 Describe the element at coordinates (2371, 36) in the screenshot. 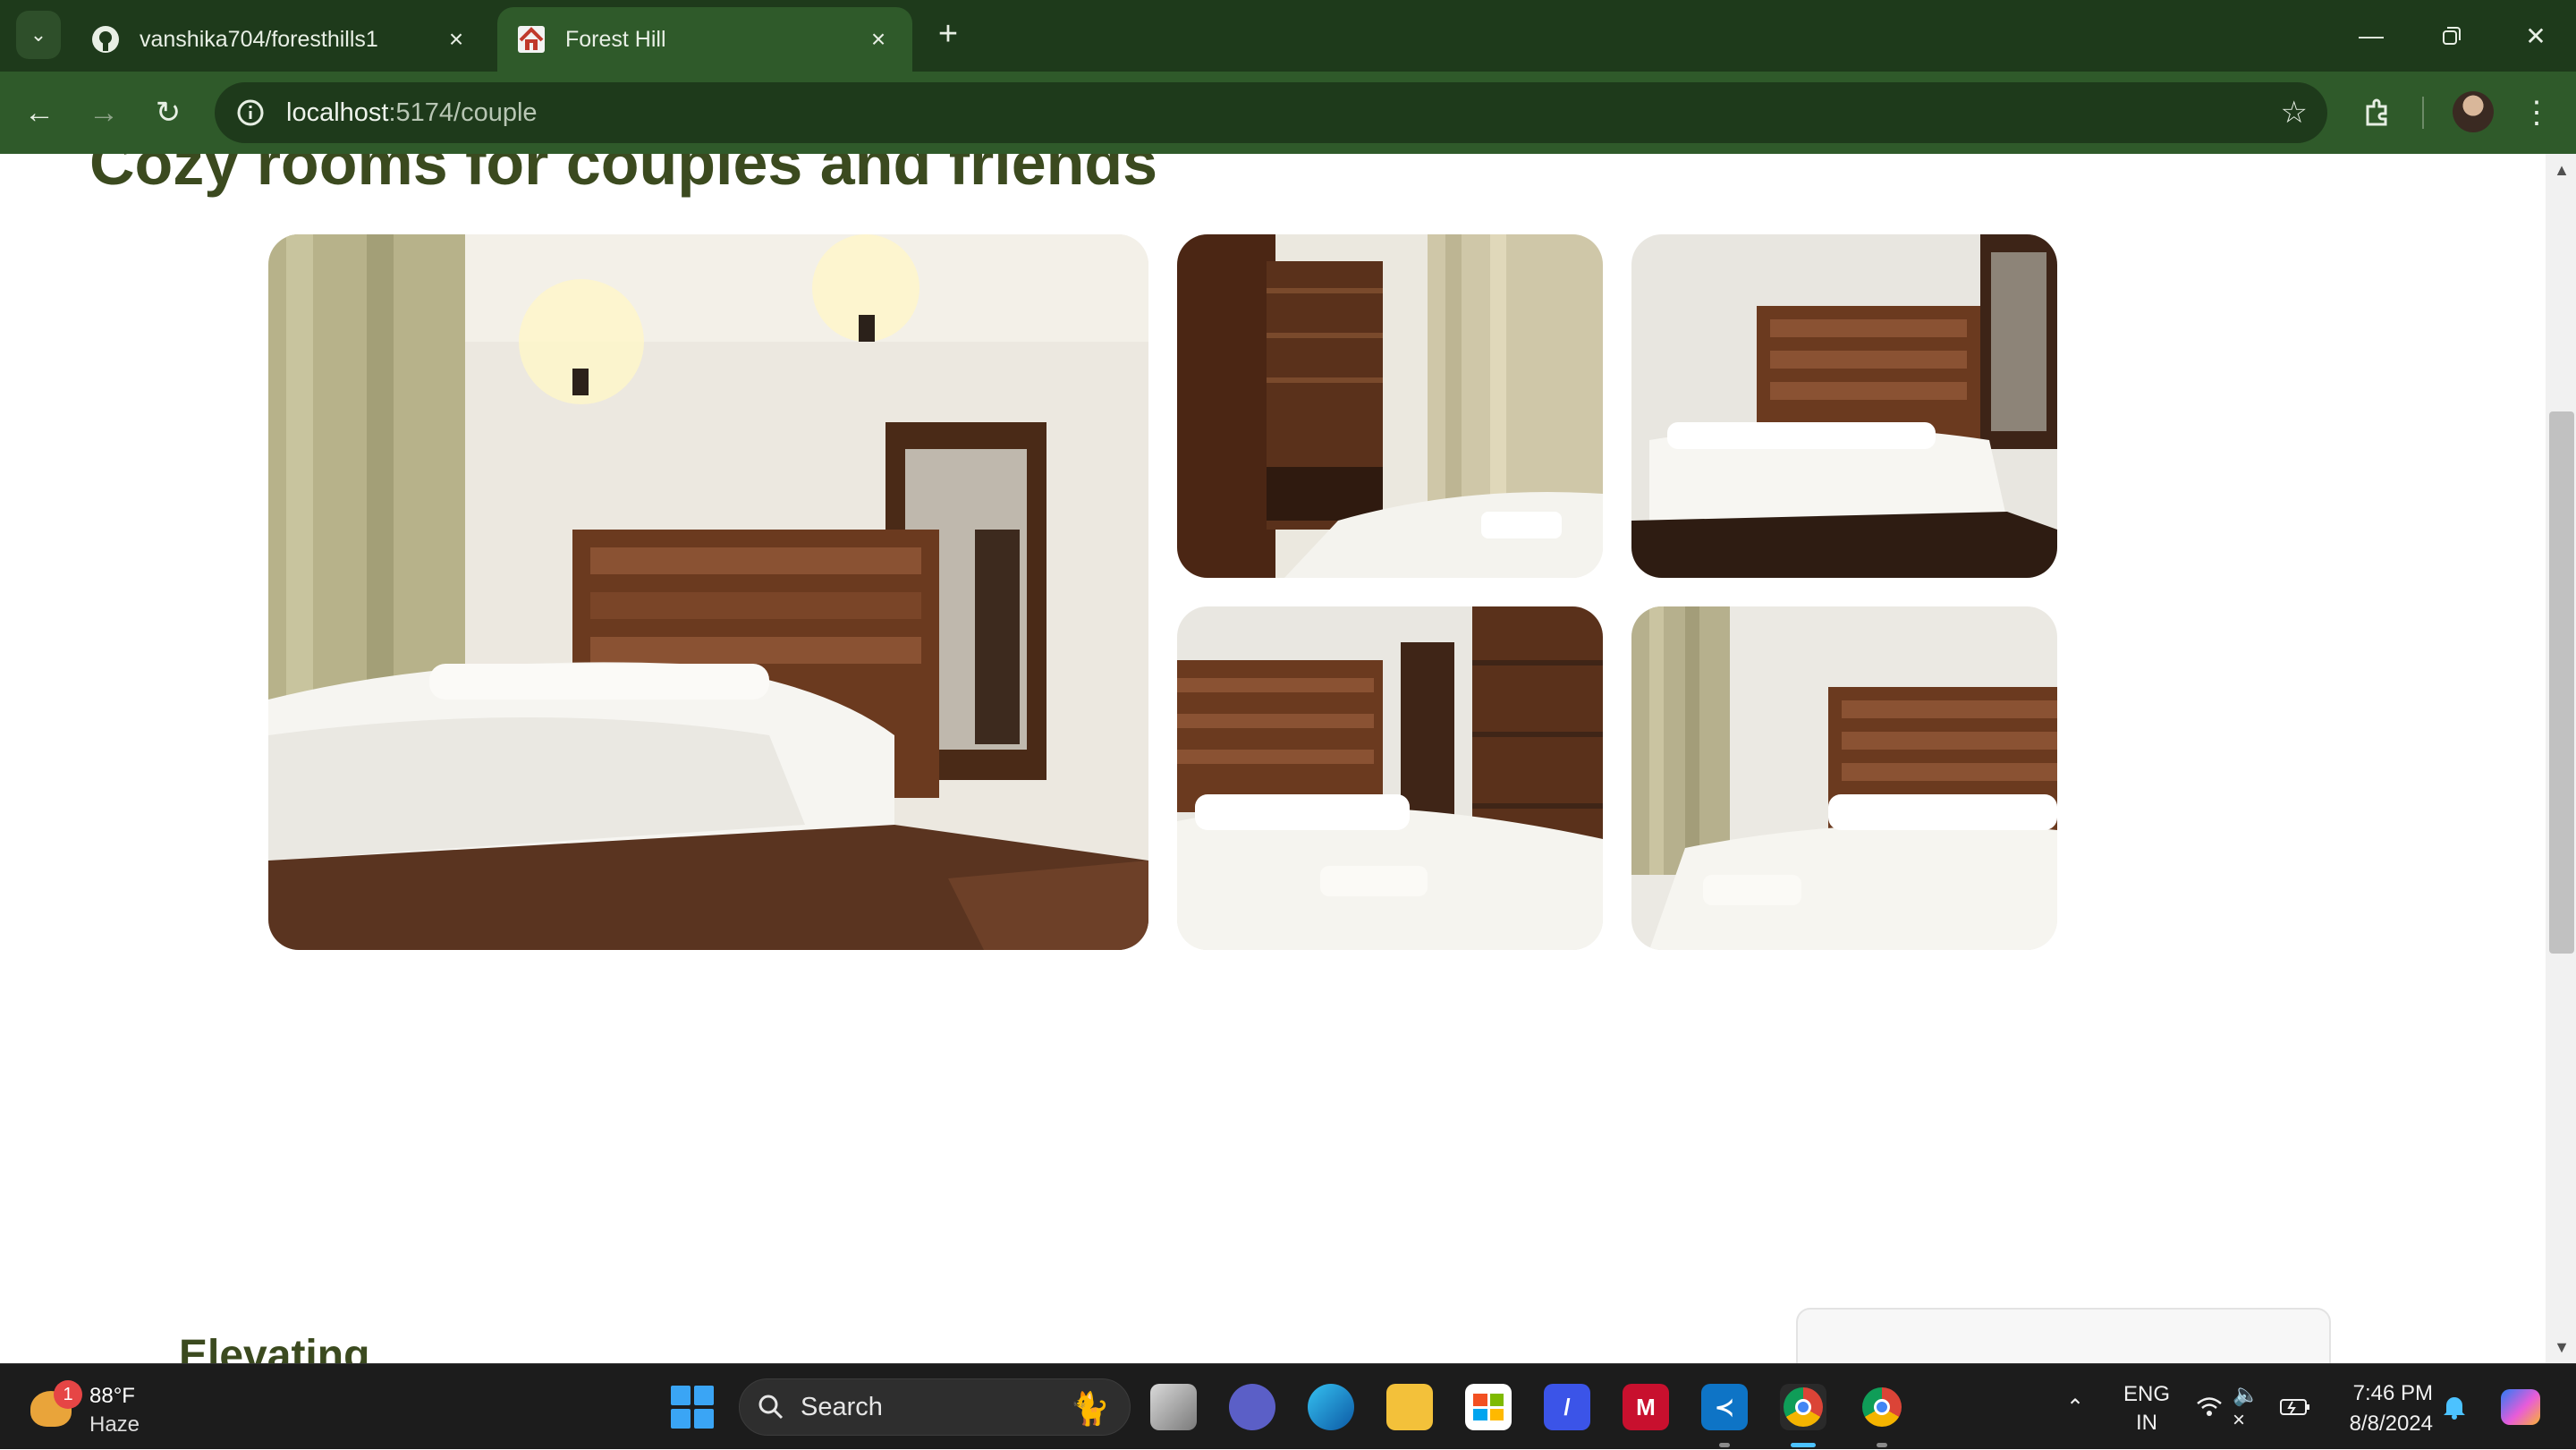

I see `minimize-icon: —` at that location.